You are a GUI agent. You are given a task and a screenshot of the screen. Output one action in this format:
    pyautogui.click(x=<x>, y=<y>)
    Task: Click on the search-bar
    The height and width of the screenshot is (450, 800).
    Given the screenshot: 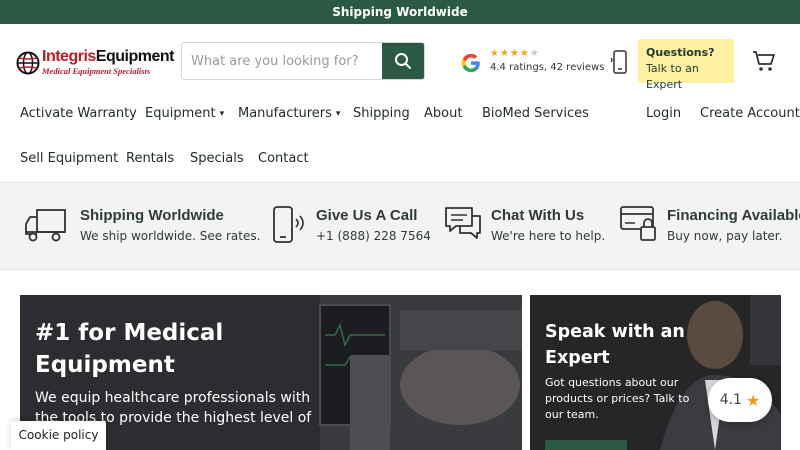 What is the action you would take?
    pyautogui.click(x=303, y=61)
    